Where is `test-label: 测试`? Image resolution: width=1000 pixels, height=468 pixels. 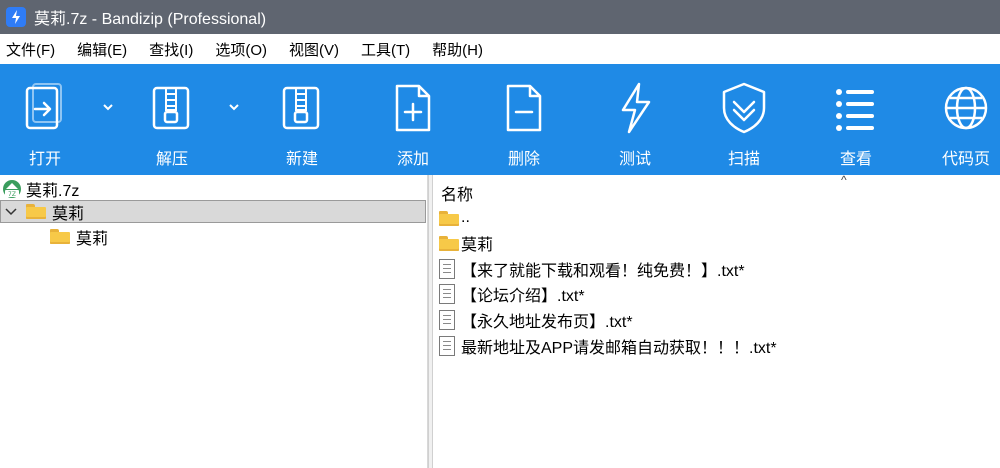
test-label: 测试 is located at coordinates (634, 159).